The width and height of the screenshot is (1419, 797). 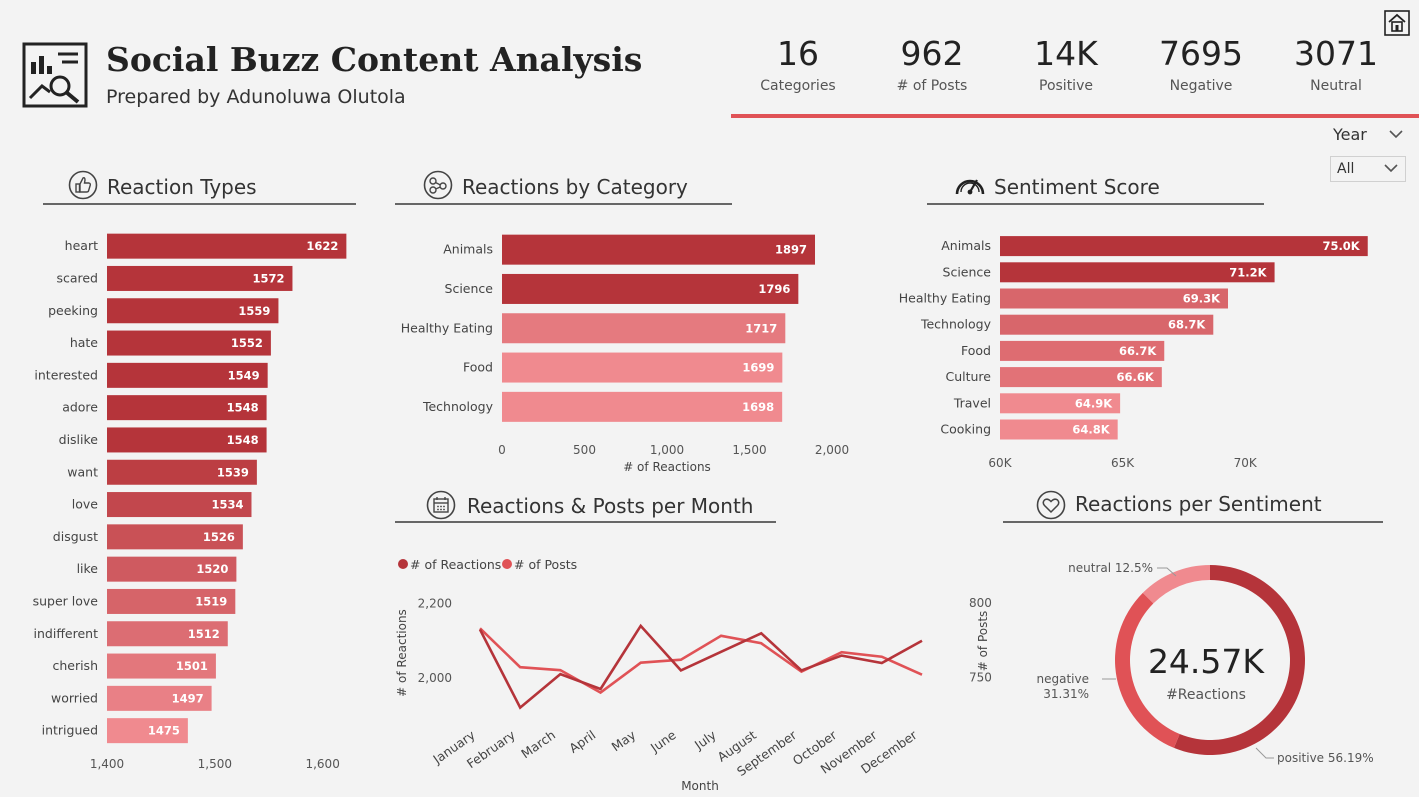 I want to click on bar-category-label: adore, so click(x=80, y=407).